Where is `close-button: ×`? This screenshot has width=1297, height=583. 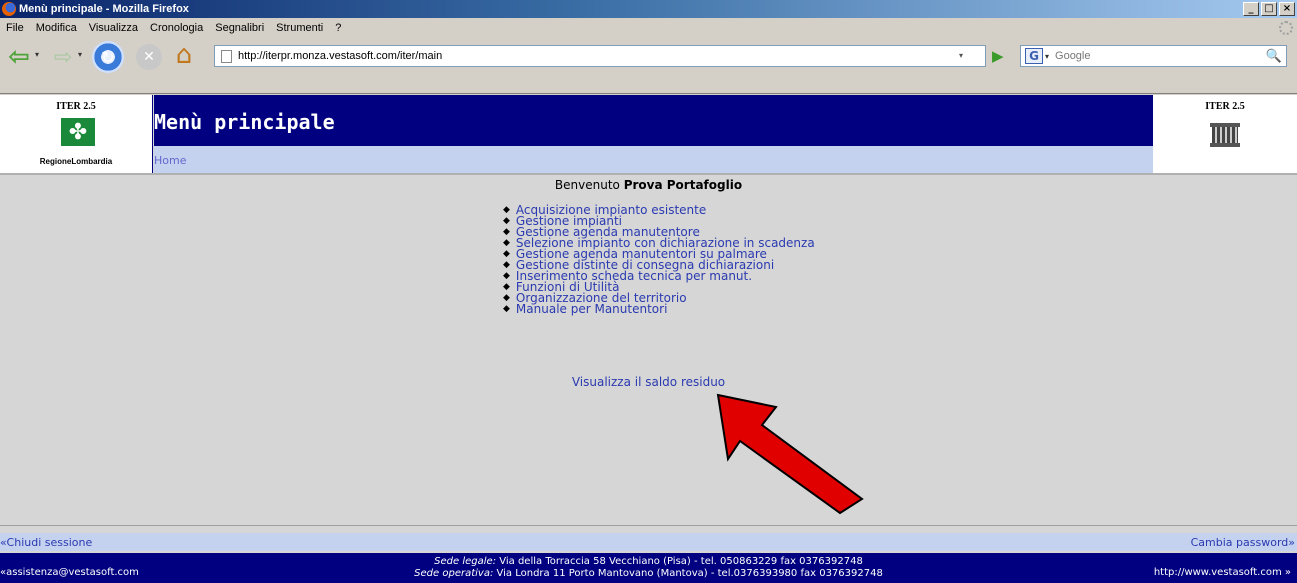
close-button: × is located at coordinates (1287, 9).